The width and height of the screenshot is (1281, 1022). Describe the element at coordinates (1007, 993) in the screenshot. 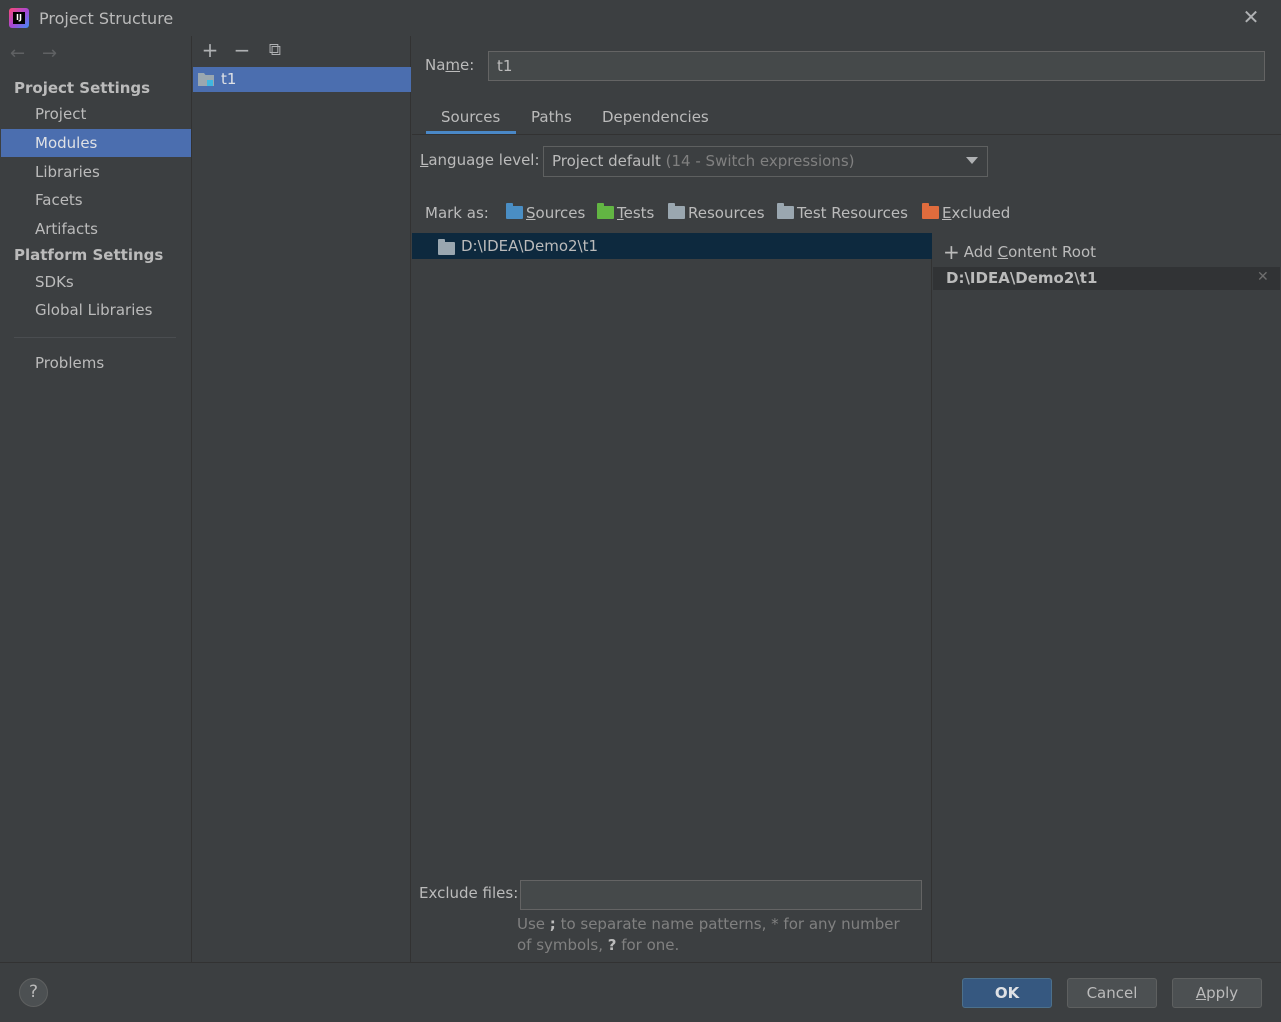

I see `ok-button: OK` at that location.